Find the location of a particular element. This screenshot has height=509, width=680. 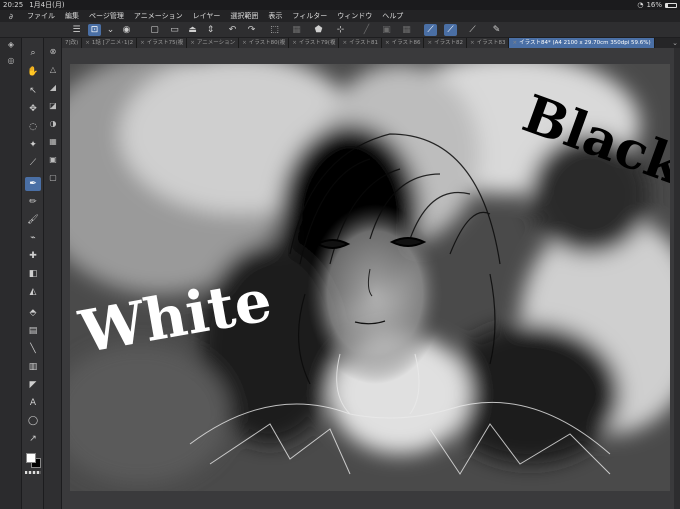

navigator-icon: ⊗ is located at coordinates (53, 52).